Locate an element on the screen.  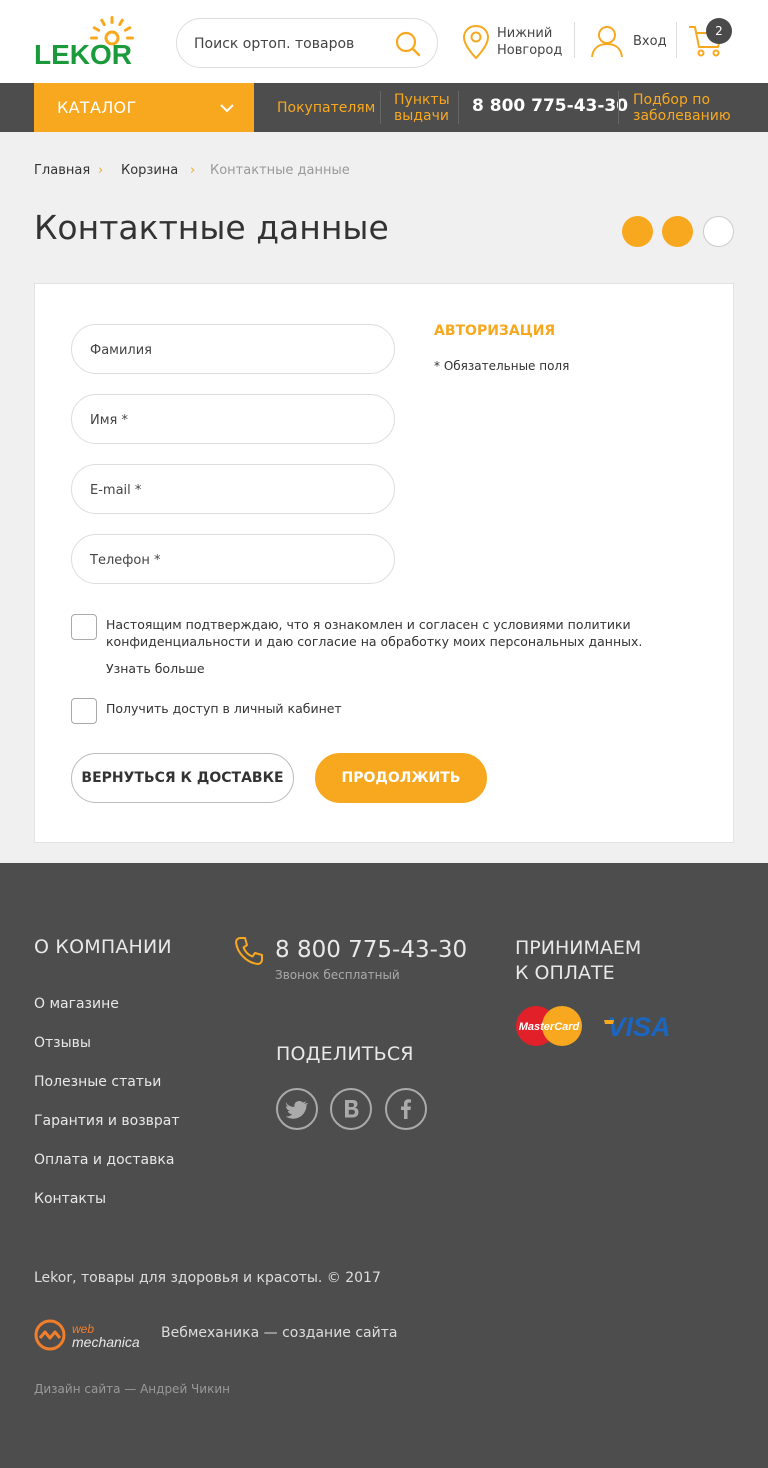
page-title: Контактные данные is located at coordinates (211, 227).